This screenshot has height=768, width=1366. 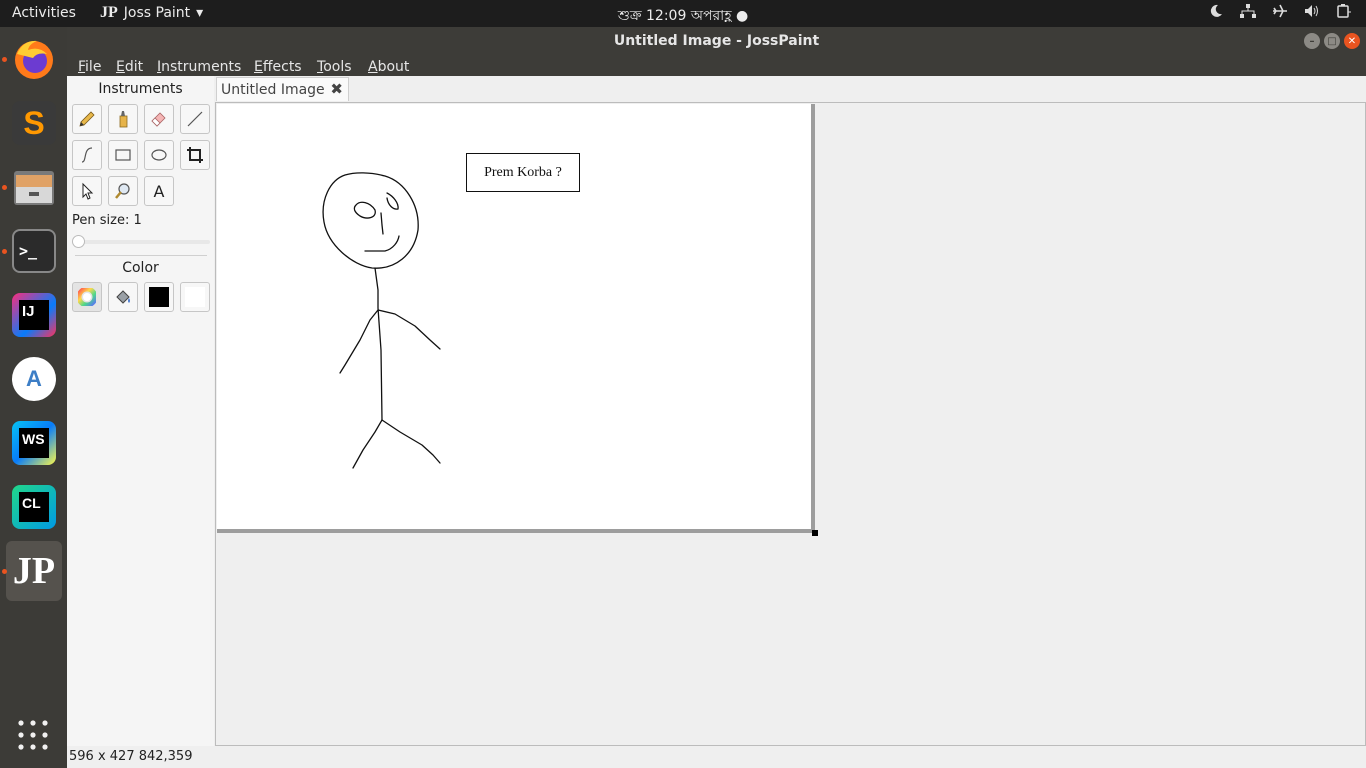 I want to click on dock-terminal: >_, so click(x=32, y=251).